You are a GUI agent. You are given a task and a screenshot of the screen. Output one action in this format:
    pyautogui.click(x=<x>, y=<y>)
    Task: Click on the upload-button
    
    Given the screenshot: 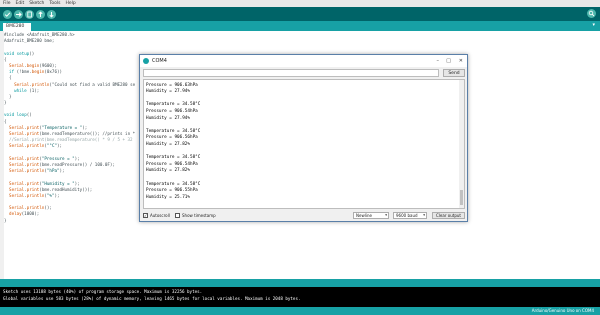 What is the action you would take?
    pyautogui.click(x=18, y=14)
    